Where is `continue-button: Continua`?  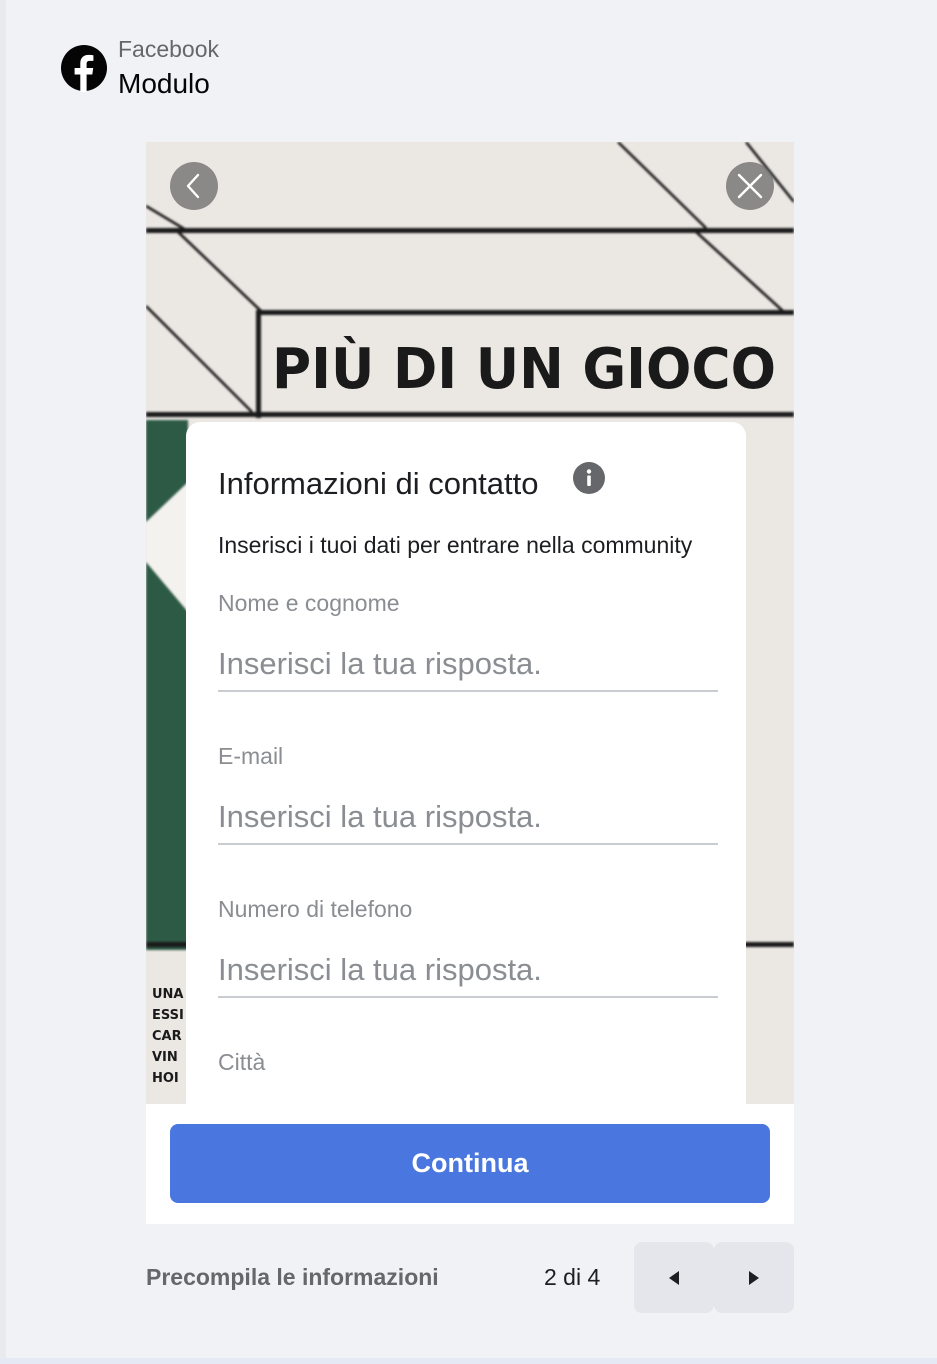
continue-button: Continua is located at coordinates (470, 1163).